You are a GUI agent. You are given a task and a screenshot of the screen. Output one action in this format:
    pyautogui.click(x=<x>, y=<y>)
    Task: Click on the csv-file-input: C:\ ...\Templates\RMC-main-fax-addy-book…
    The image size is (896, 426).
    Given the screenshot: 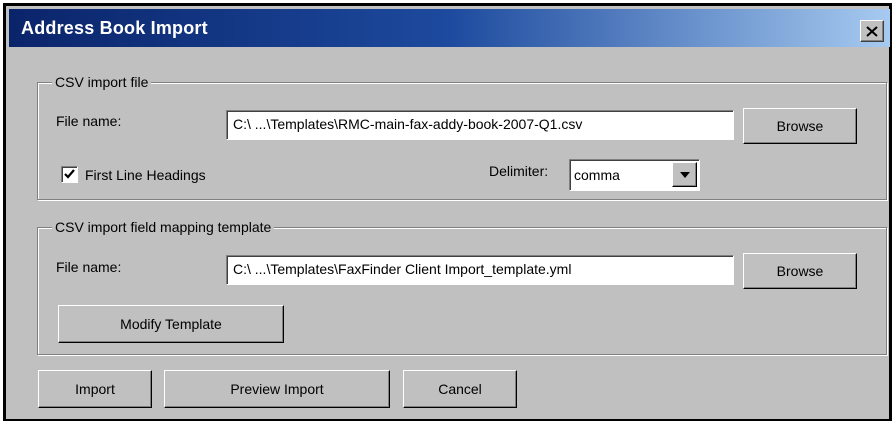 What is the action you would take?
    pyautogui.click(x=480, y=125)
    